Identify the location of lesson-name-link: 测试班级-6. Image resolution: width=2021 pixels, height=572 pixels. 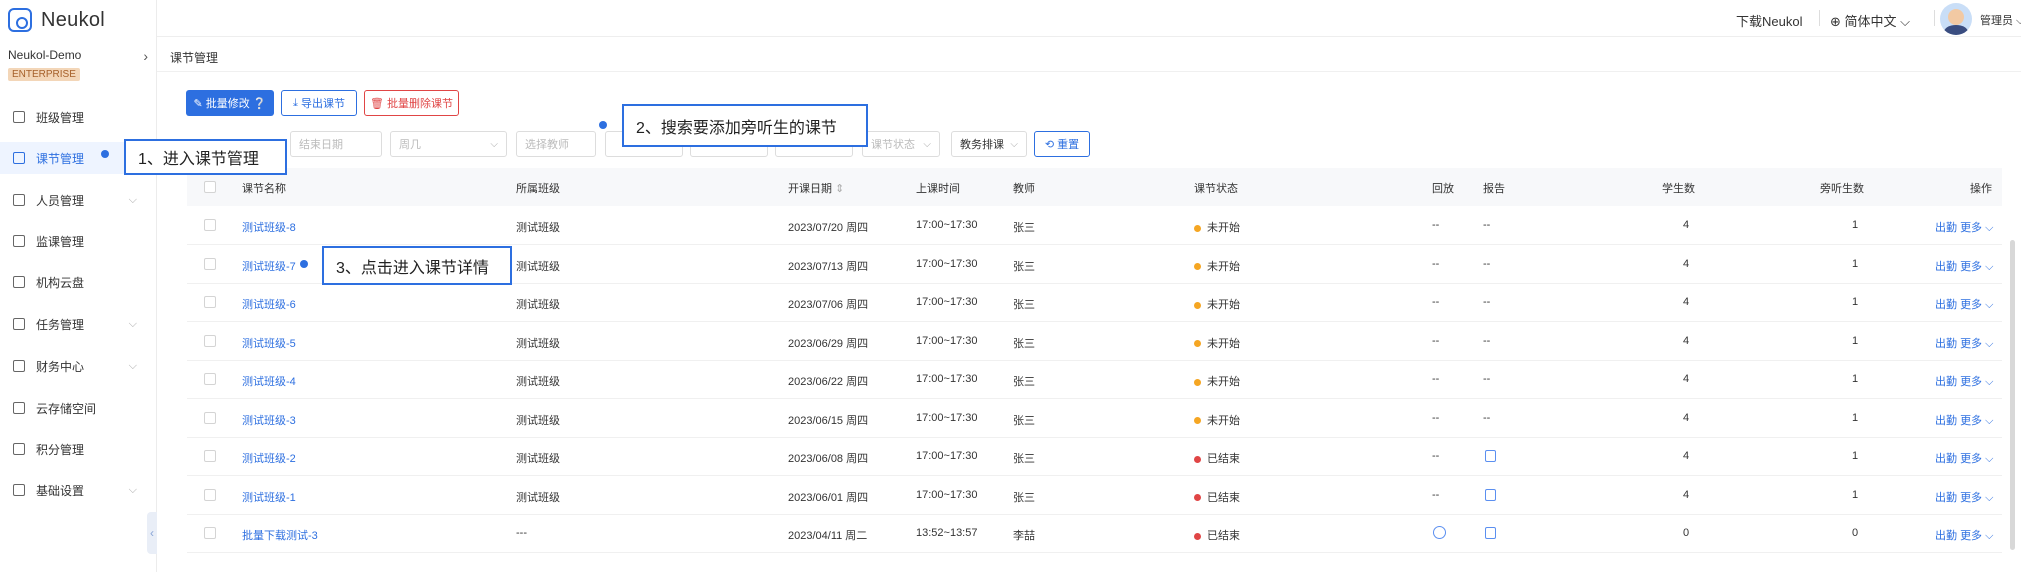
(269, 304).